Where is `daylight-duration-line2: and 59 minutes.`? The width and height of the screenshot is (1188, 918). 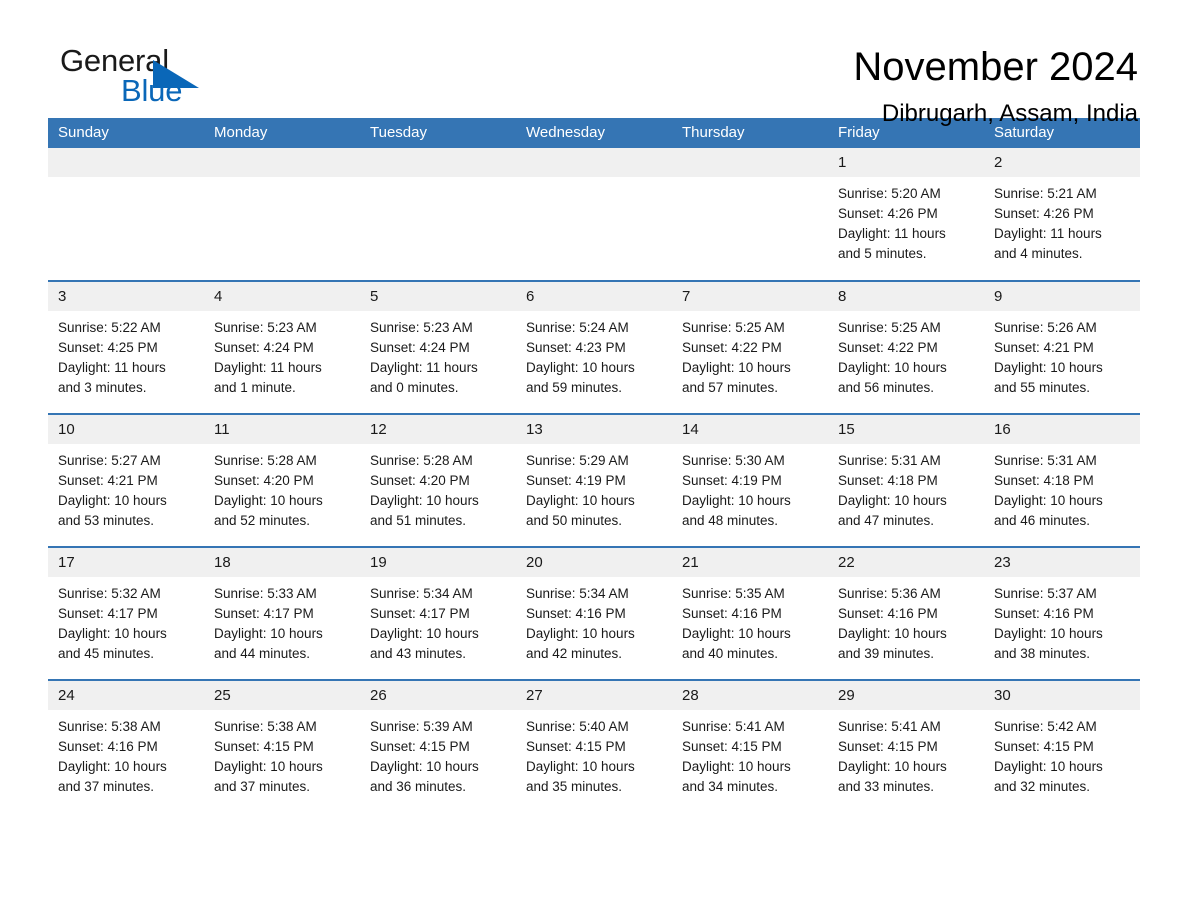
daylight-duration-line2: and 59 minutes. is located at coordinates (574, 387).